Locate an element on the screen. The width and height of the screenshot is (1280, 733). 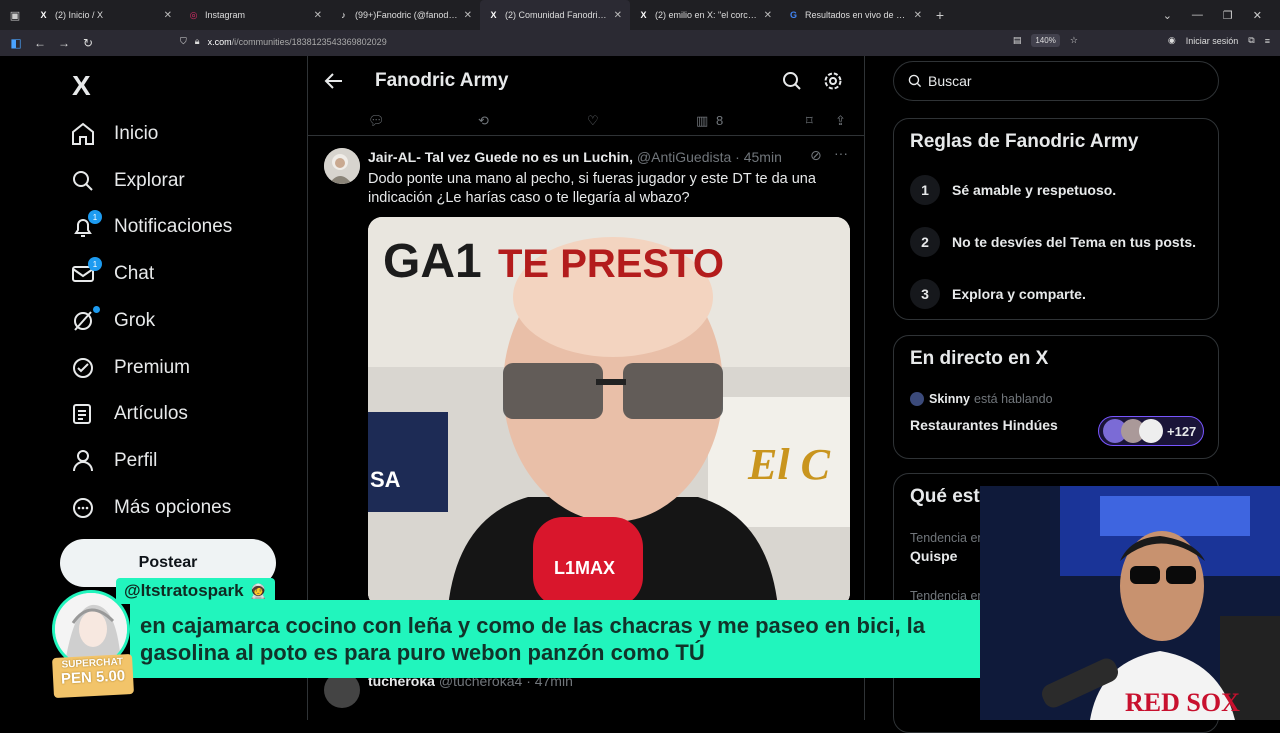
rule-number: 3 is located at coordinates (925, 294).